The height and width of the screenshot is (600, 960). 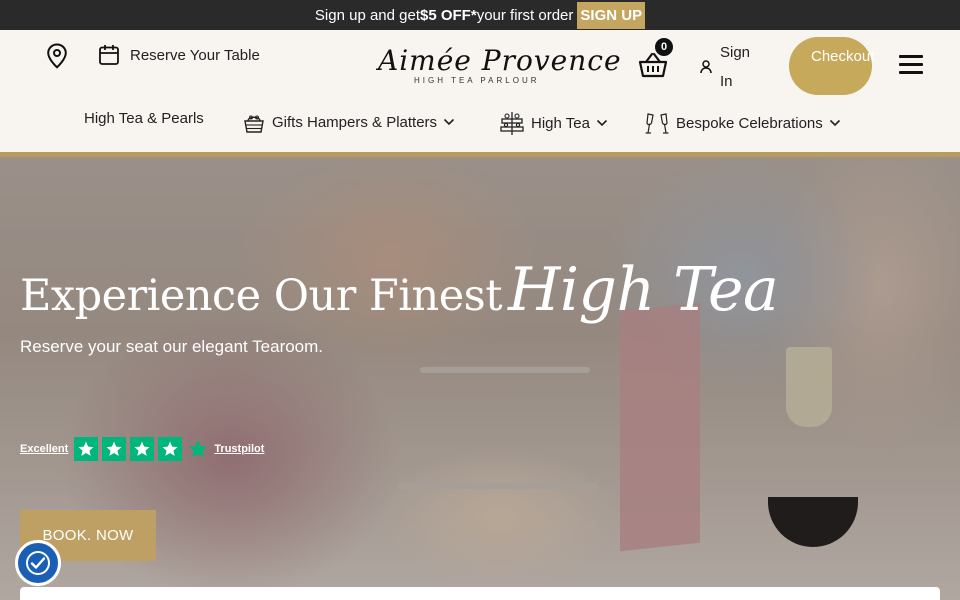 I want to click on nav-label: High Tea, so click(x=560, y=123).